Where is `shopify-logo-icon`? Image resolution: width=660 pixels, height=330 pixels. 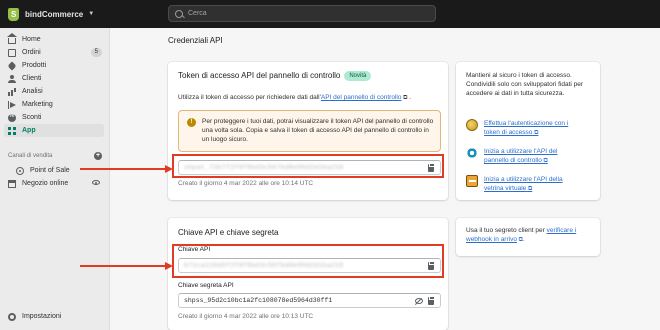
shopify-logo-icon is located at coordinates (13, 14).